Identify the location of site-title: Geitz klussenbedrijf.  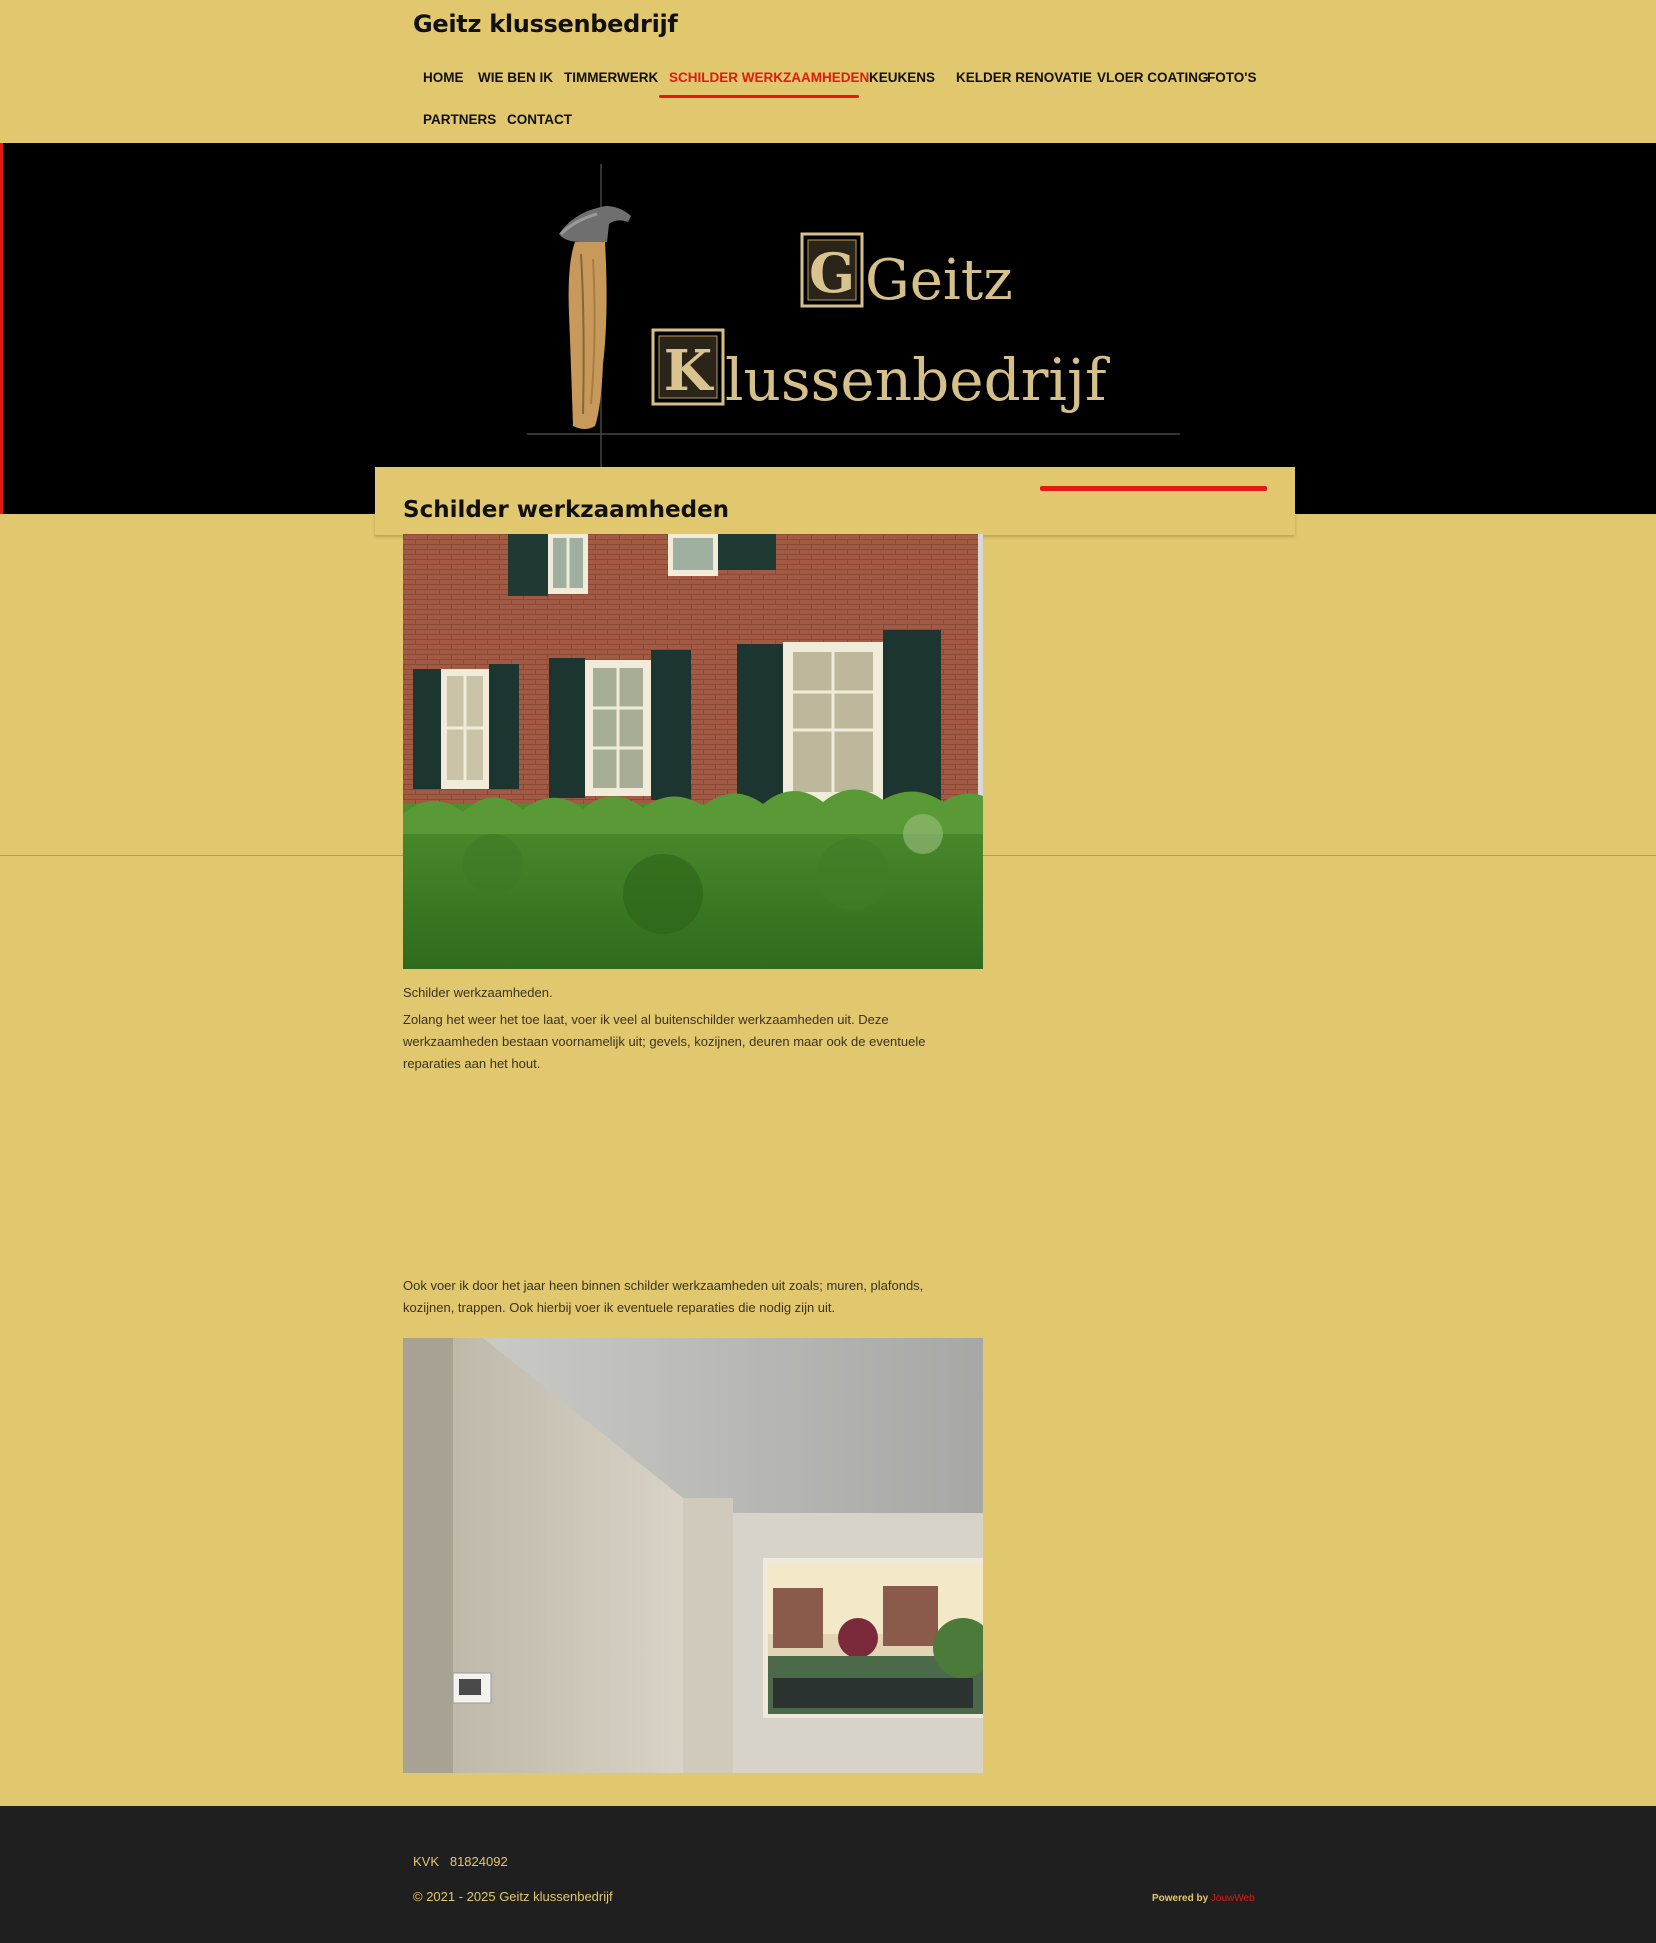
(545, 24).